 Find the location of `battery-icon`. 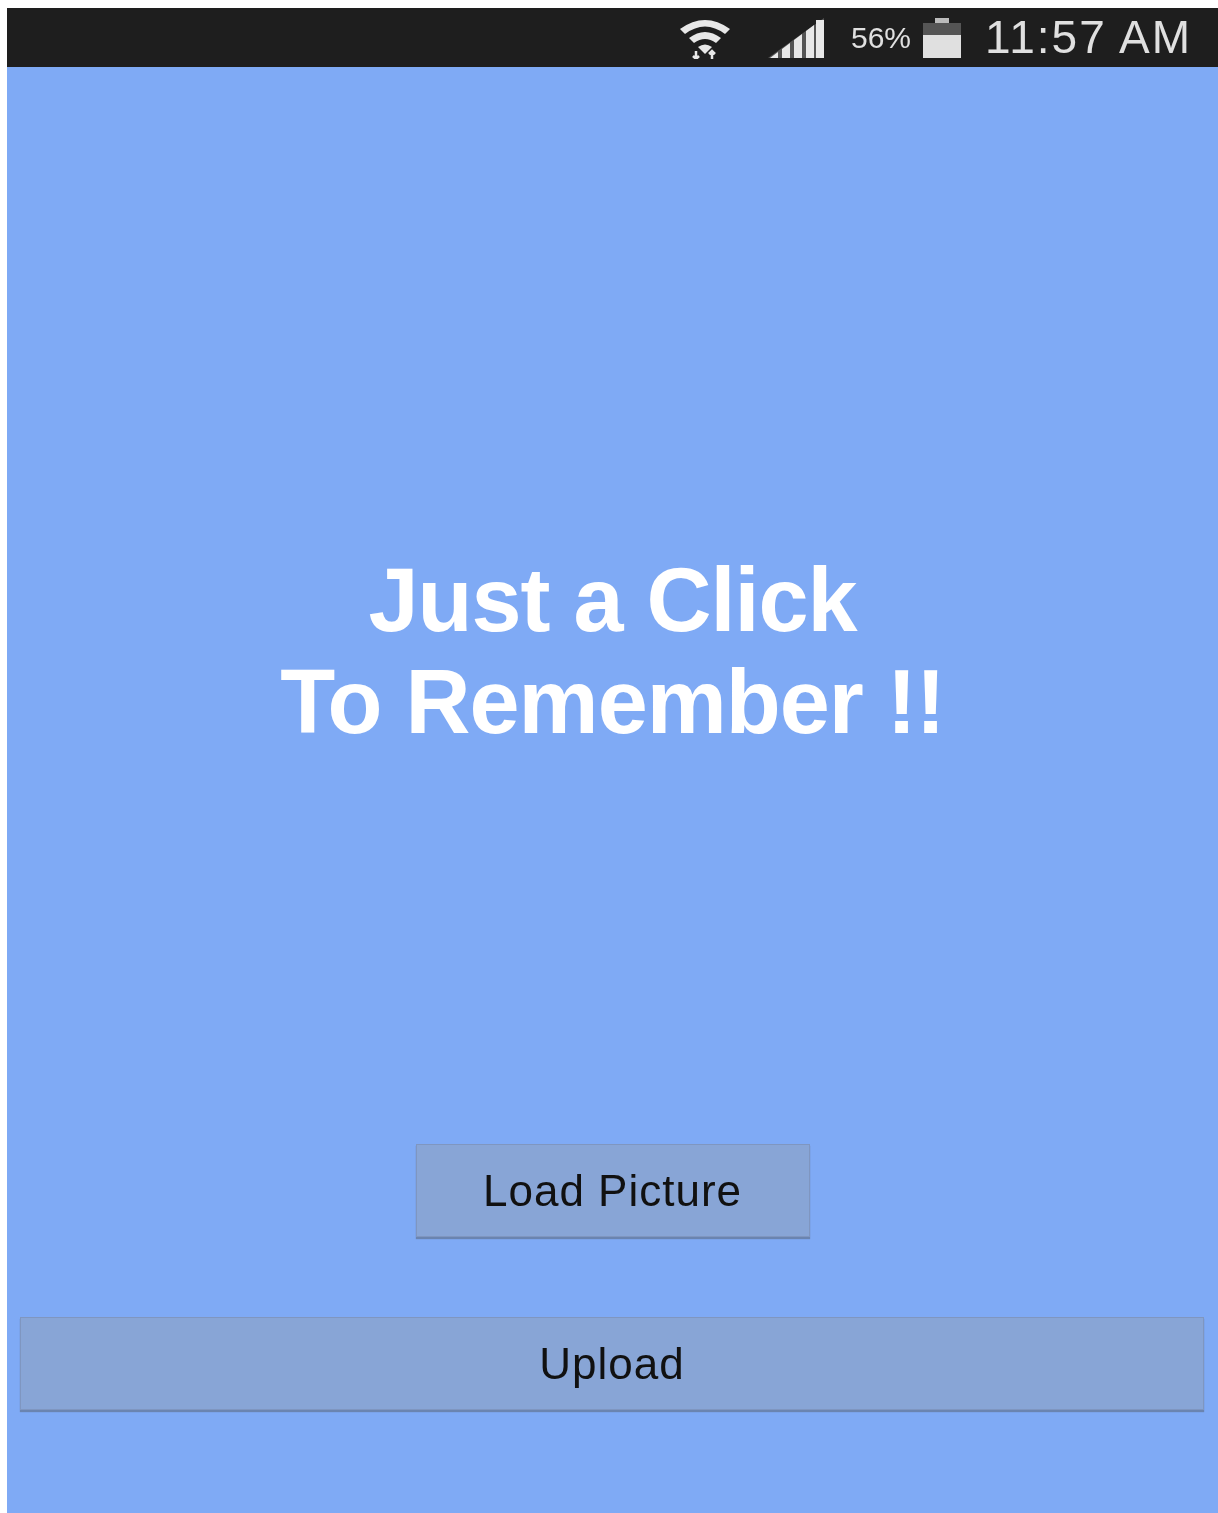

battery-icon is located at coordinates (942, 37).